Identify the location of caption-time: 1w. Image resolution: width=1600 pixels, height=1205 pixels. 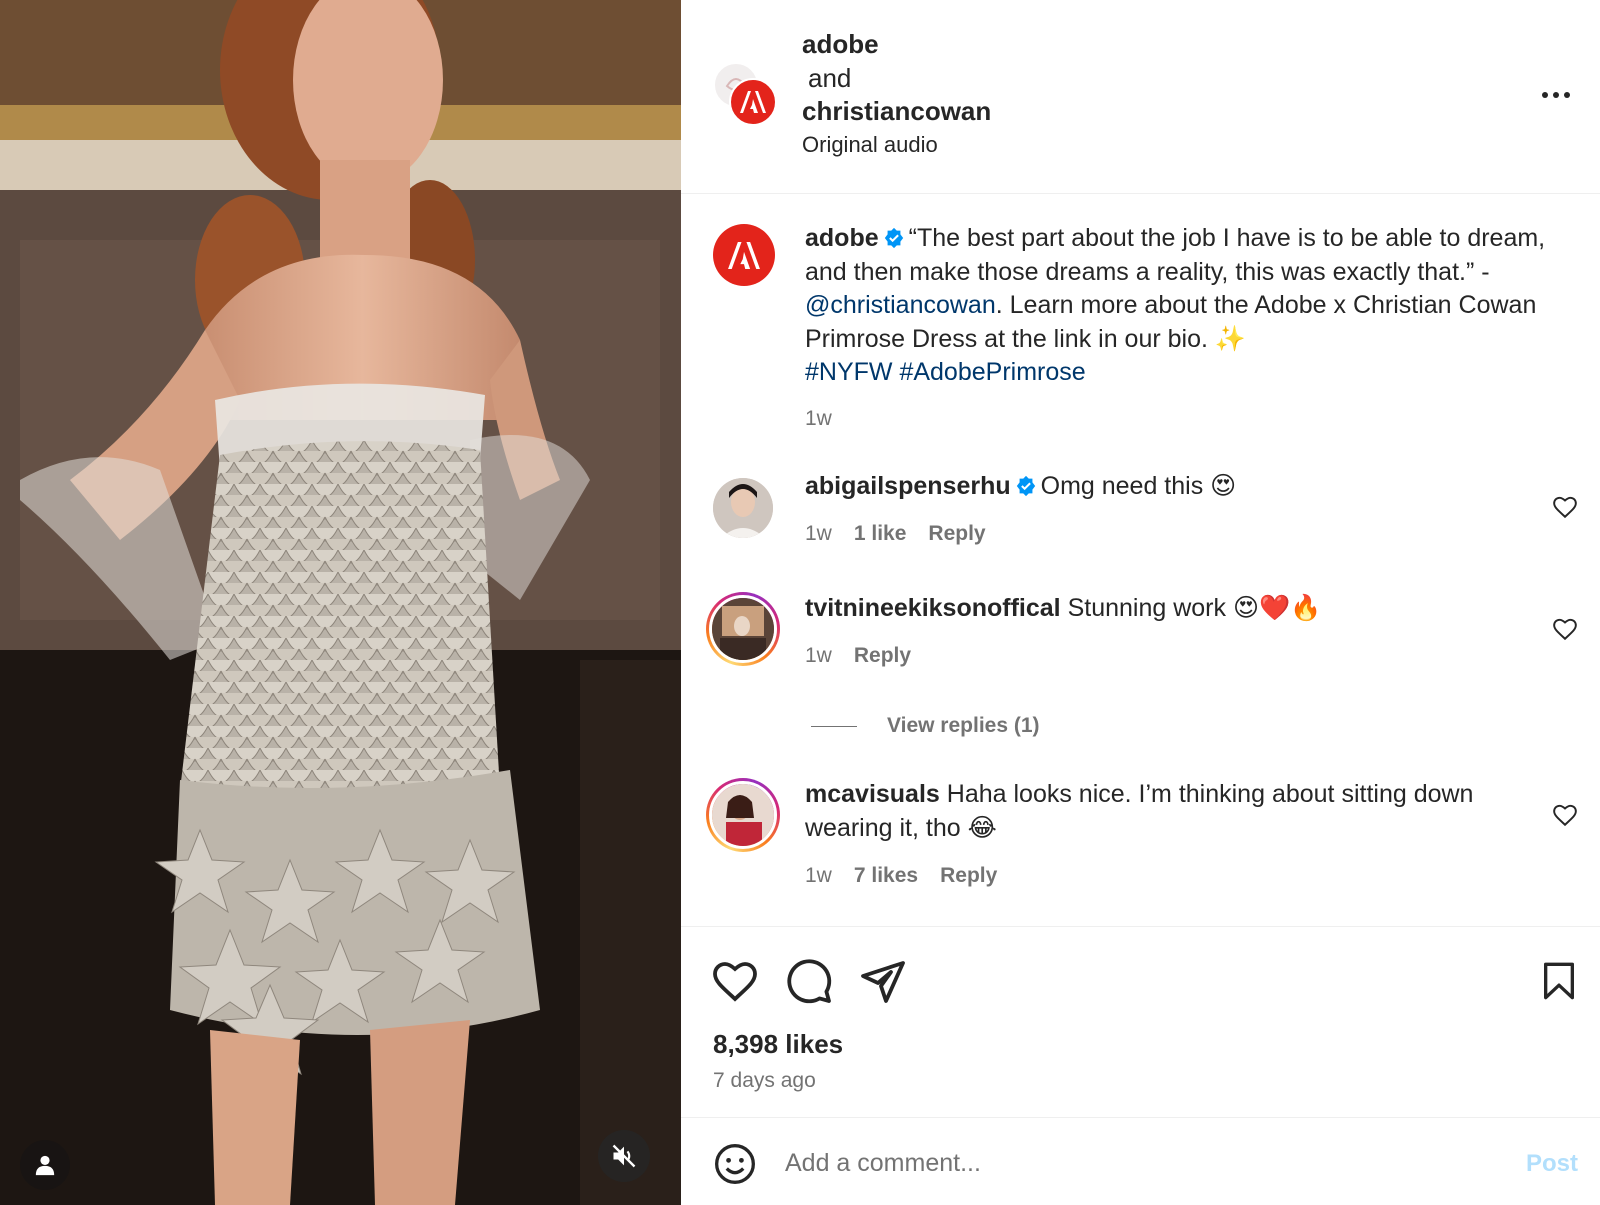
(1185, 419).